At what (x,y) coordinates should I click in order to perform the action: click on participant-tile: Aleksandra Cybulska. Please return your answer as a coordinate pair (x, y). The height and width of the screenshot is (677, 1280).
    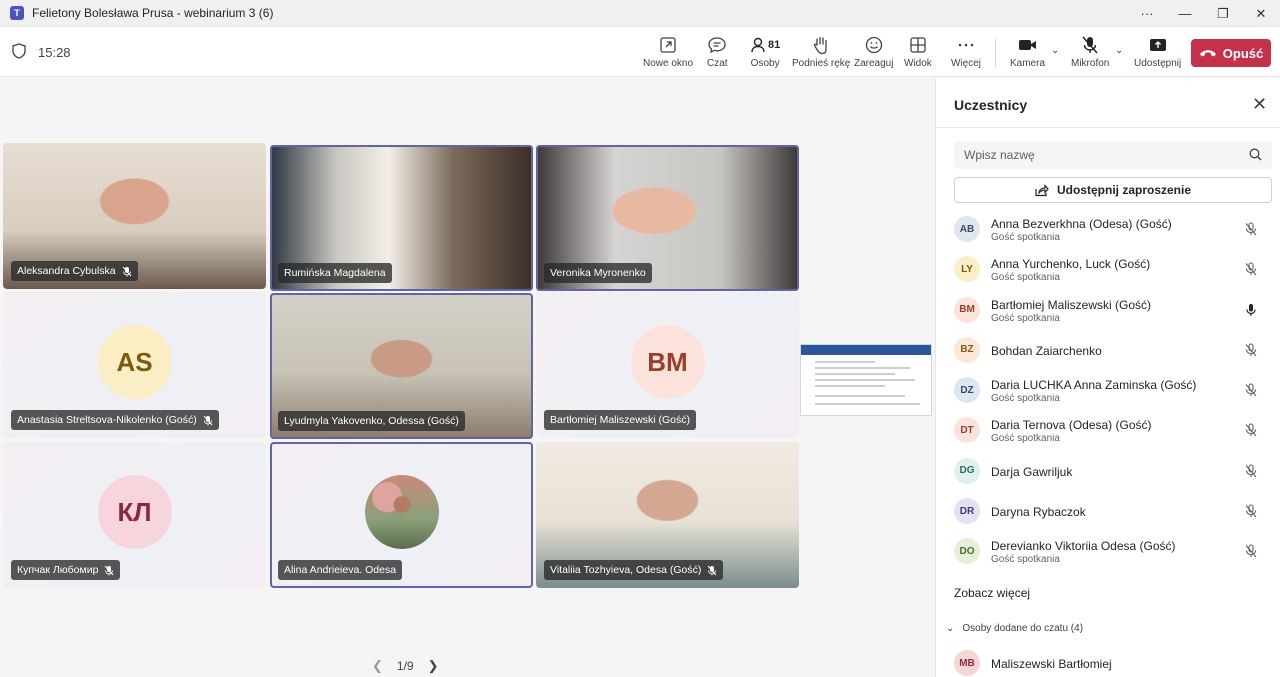
    Looking at the image, I should click on (134, 216).